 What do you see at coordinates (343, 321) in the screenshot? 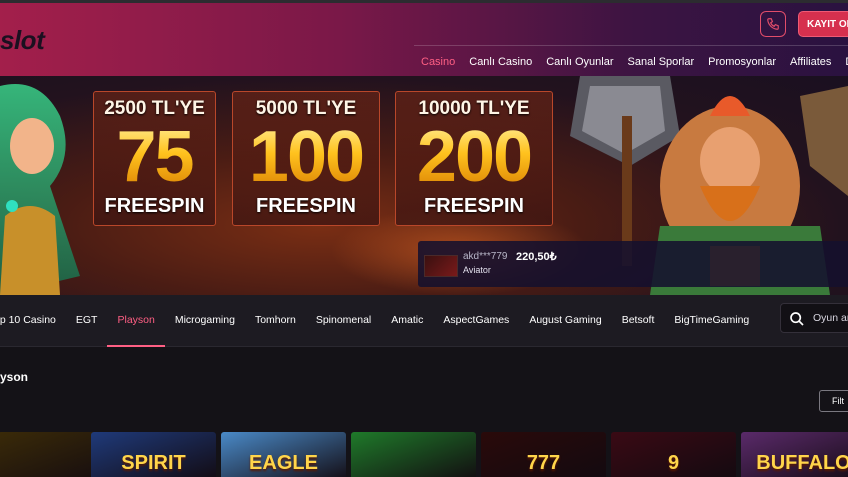
I see `provider-tab-spinomenal: Spinomenal` at bounding box center [343, 321].